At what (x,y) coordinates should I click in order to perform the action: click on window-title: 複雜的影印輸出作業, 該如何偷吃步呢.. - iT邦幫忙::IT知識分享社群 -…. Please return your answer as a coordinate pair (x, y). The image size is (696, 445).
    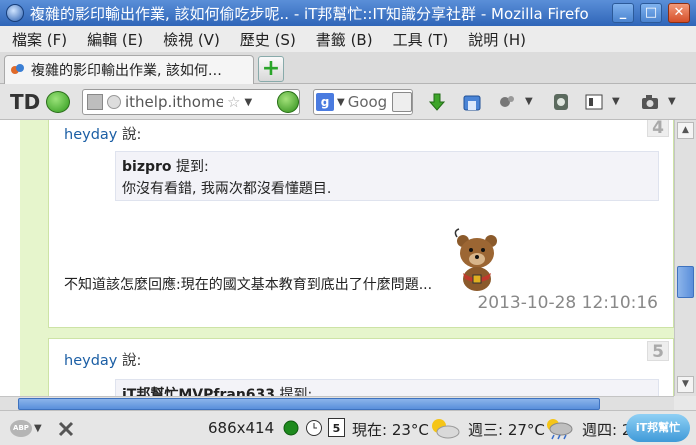
    Looking at the image, I should click on (309, 13).